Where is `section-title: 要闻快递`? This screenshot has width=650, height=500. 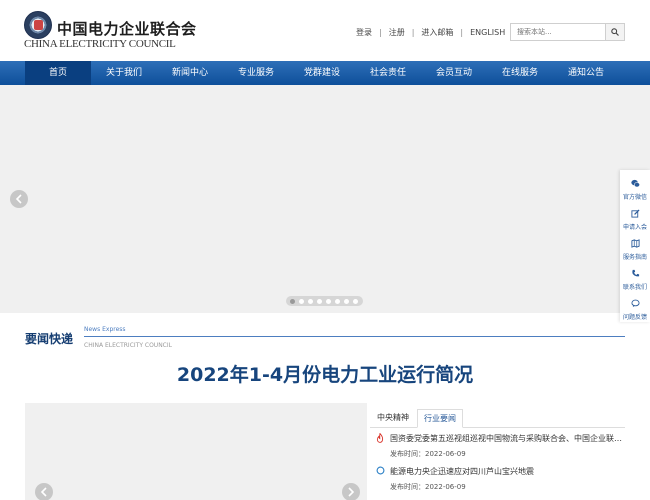 section-title: 要闻快递 is located at coordinates (49, 339).